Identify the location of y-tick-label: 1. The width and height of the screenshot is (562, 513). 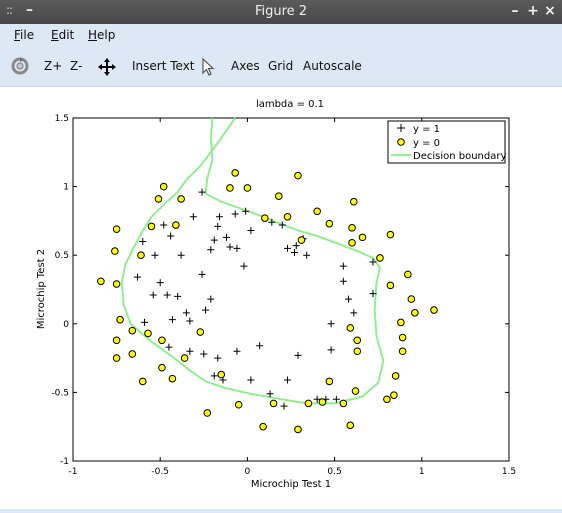
(66, 188).